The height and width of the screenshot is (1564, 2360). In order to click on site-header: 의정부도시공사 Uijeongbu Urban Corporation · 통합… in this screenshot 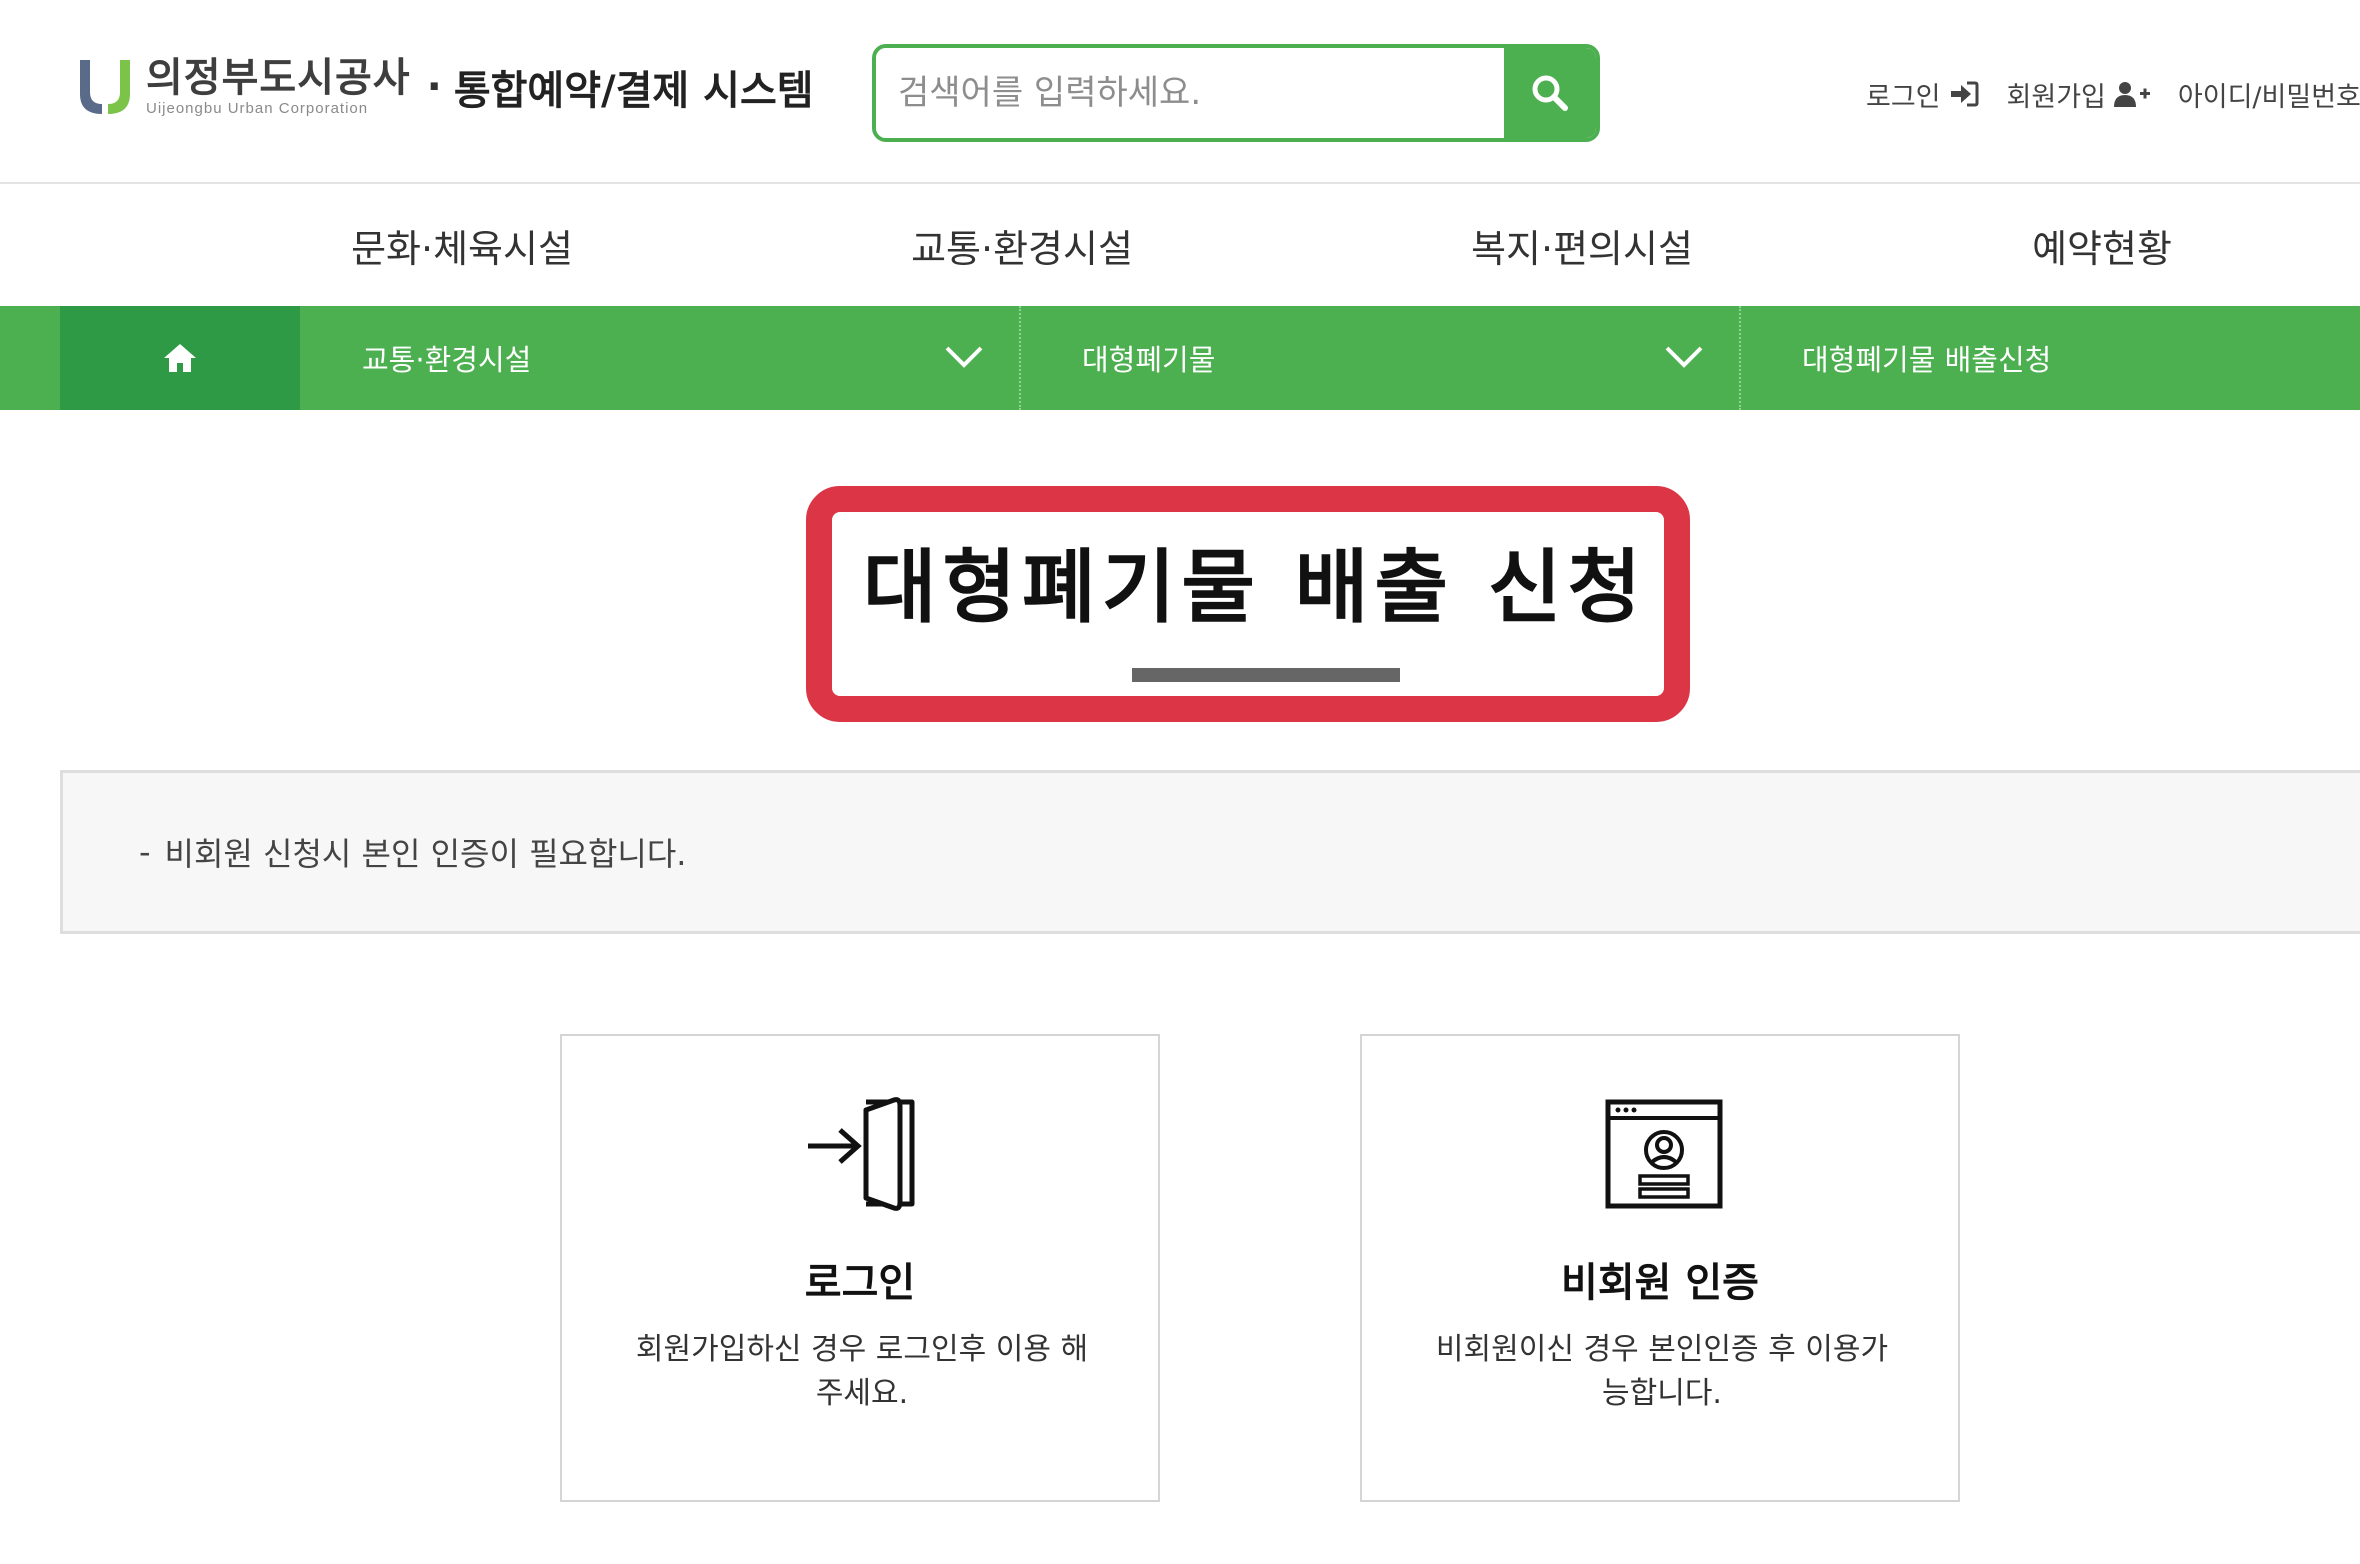, I will do `click(1180, 92)`.